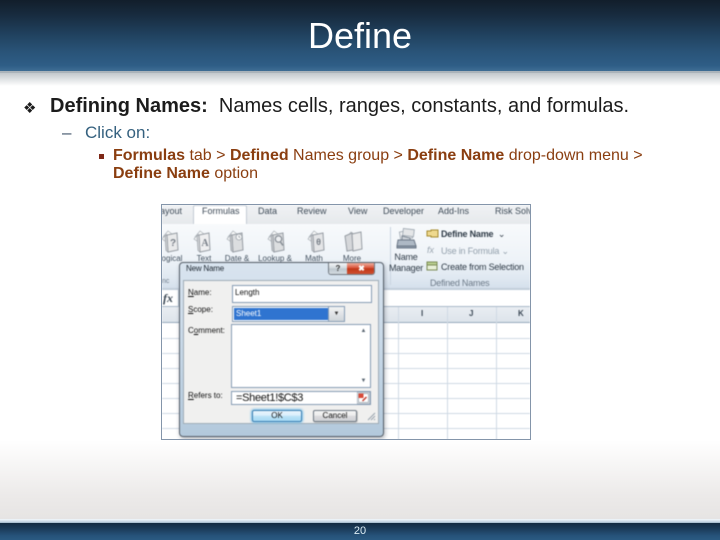 The image size is (720, 540). What do you see at coordinates (318, 242) in the screenshot?
I see `svg-text: θ` at bounding box center [318, 242].